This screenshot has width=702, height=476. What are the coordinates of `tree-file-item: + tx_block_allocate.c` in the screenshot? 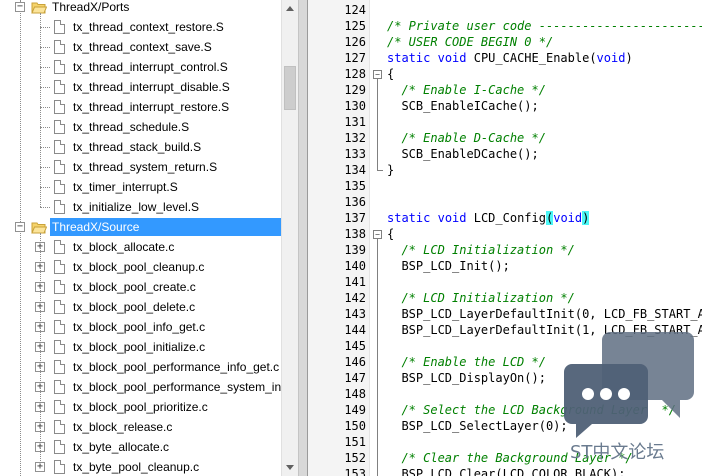 It's located at (140, 247).